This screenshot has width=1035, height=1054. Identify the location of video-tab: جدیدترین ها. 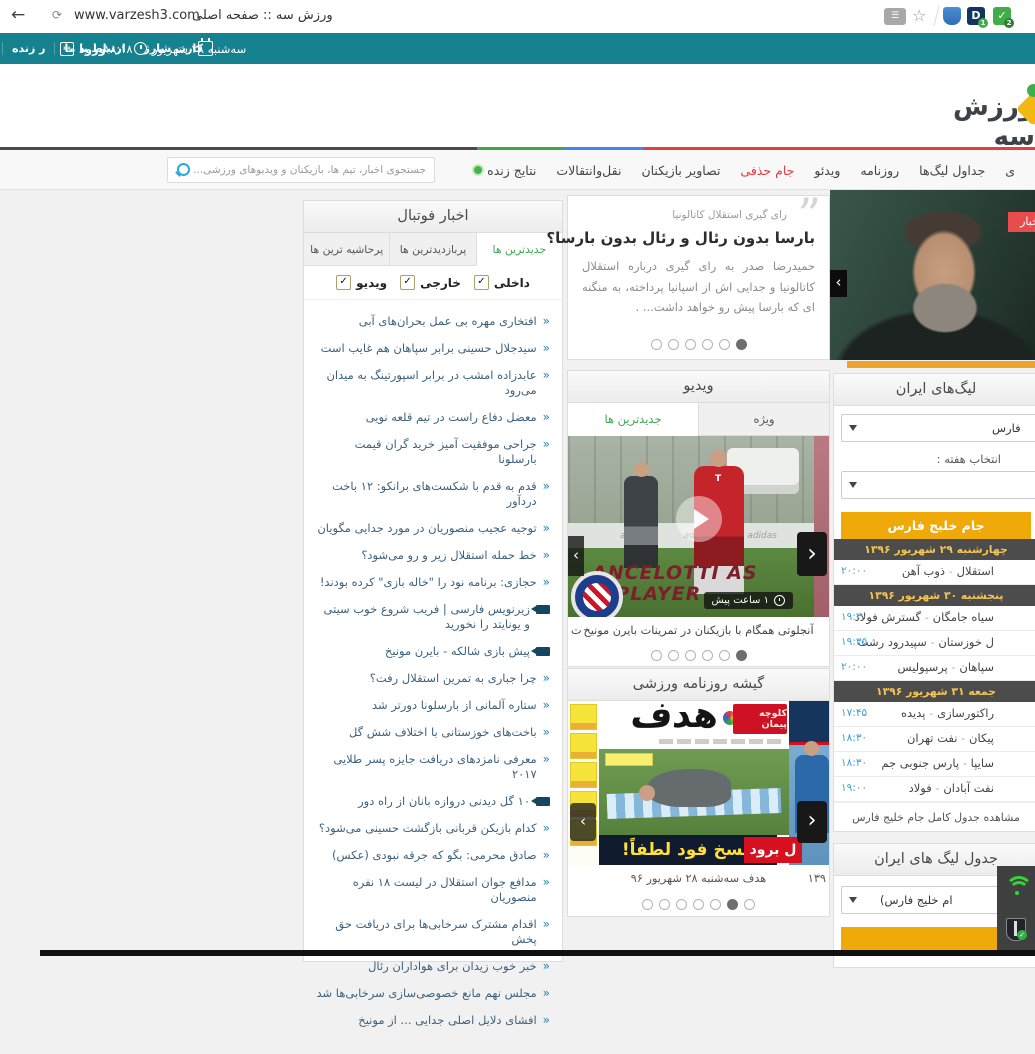
(633, 419).